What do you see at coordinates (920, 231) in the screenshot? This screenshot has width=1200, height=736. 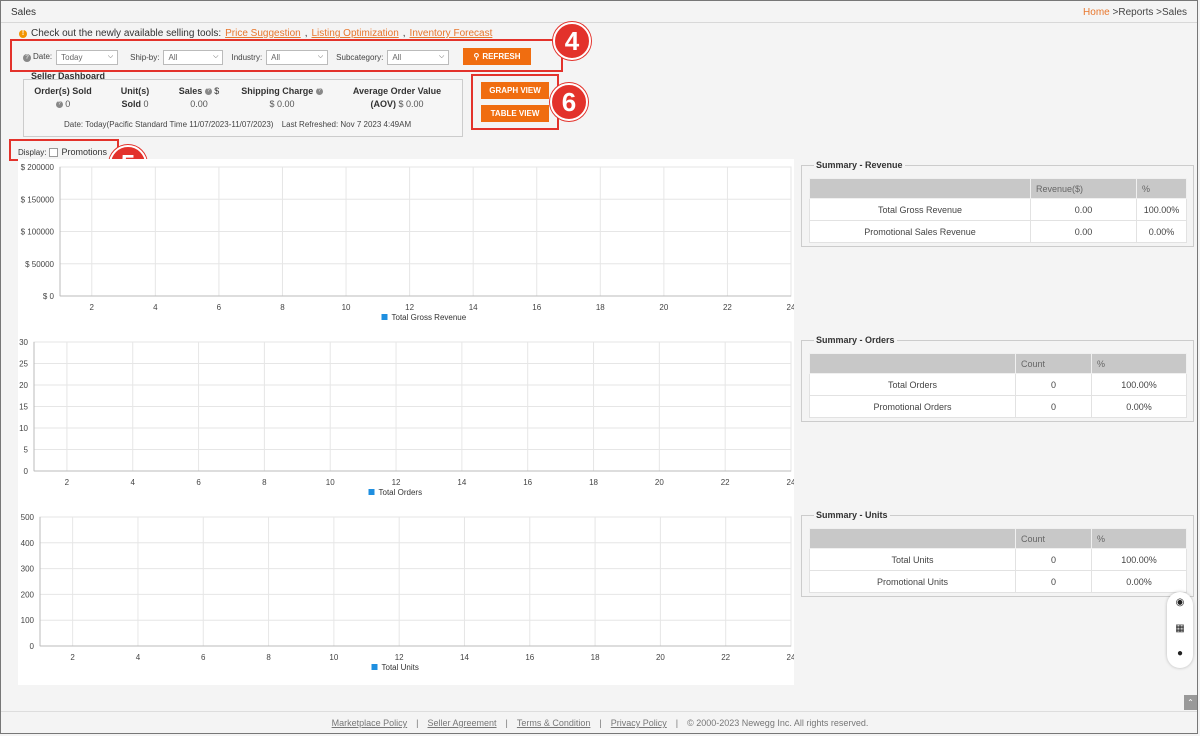 I see `table-cell: Promotional Sales Revenue` at bounding box center [920, 231].